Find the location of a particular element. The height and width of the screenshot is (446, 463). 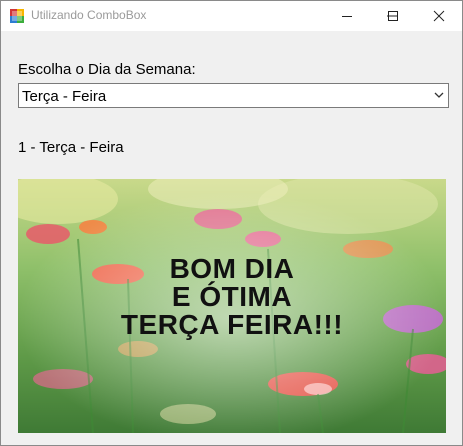

minimize-icon is located at coordinates (347, 16).